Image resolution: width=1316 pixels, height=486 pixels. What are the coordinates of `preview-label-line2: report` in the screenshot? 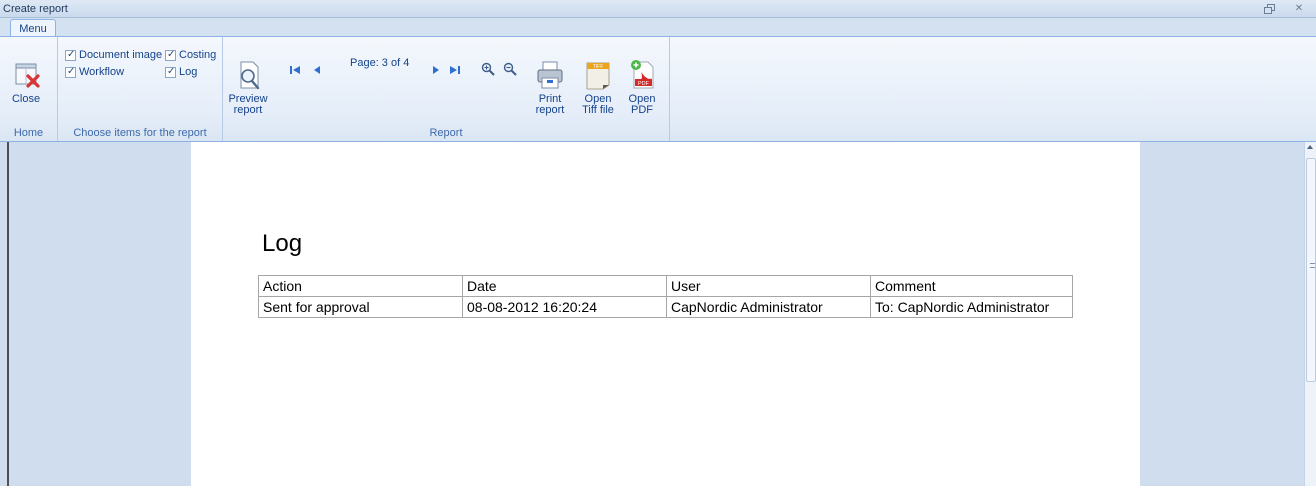 It's located at (248, 110).